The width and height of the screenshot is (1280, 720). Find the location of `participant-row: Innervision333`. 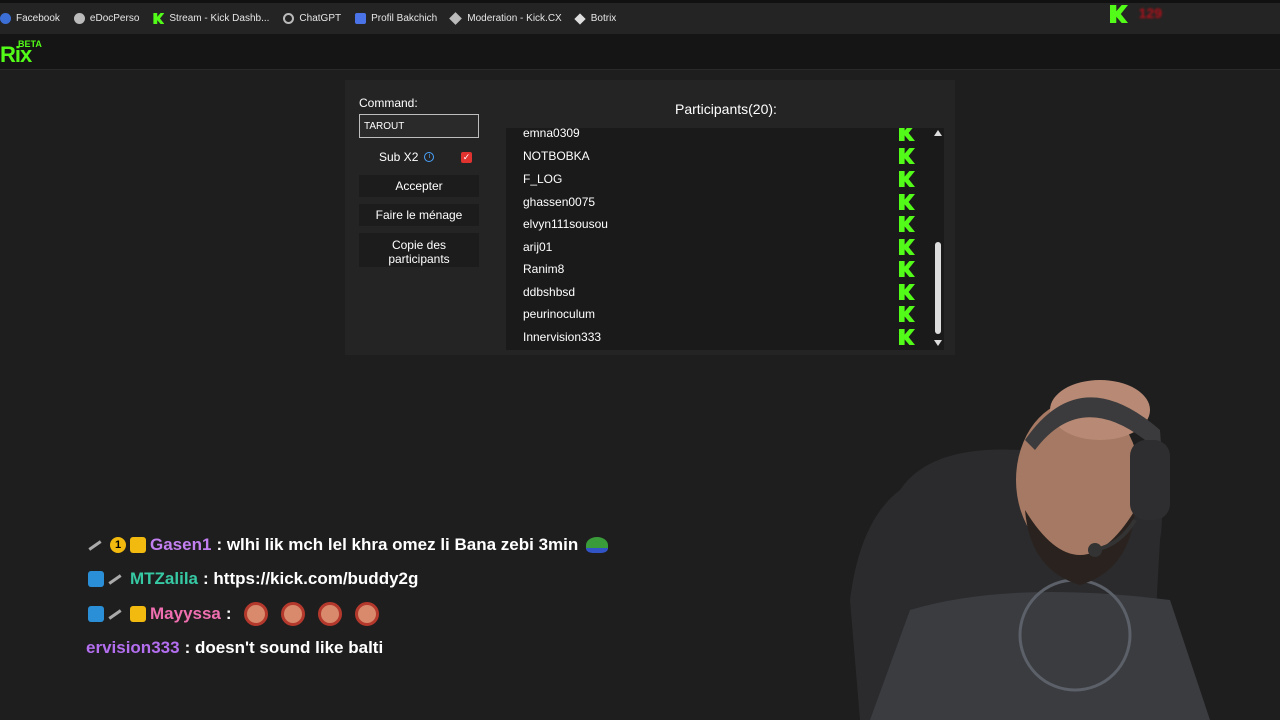

participant-row: Innervision333 is located at coordinates (716, 337).